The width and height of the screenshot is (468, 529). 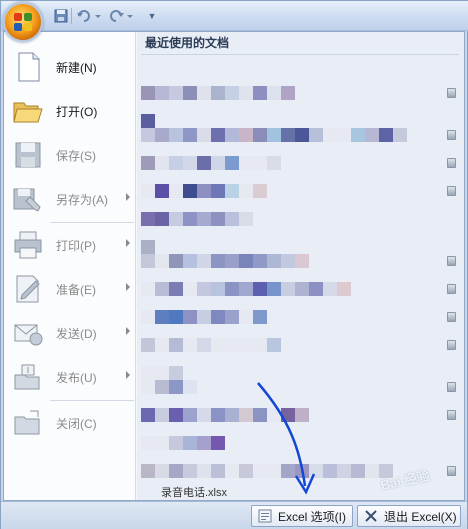 I want to click on menu-item-save: 保存(S), so click(x=71, y=155).